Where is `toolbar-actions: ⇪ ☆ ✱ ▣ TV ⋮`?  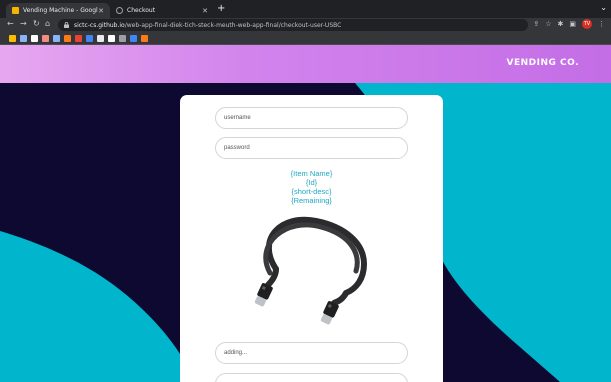
toolbar-actions: ⇪ ☆ ✱ ▣ TV ⋮ is located at coordinates (569, 24).